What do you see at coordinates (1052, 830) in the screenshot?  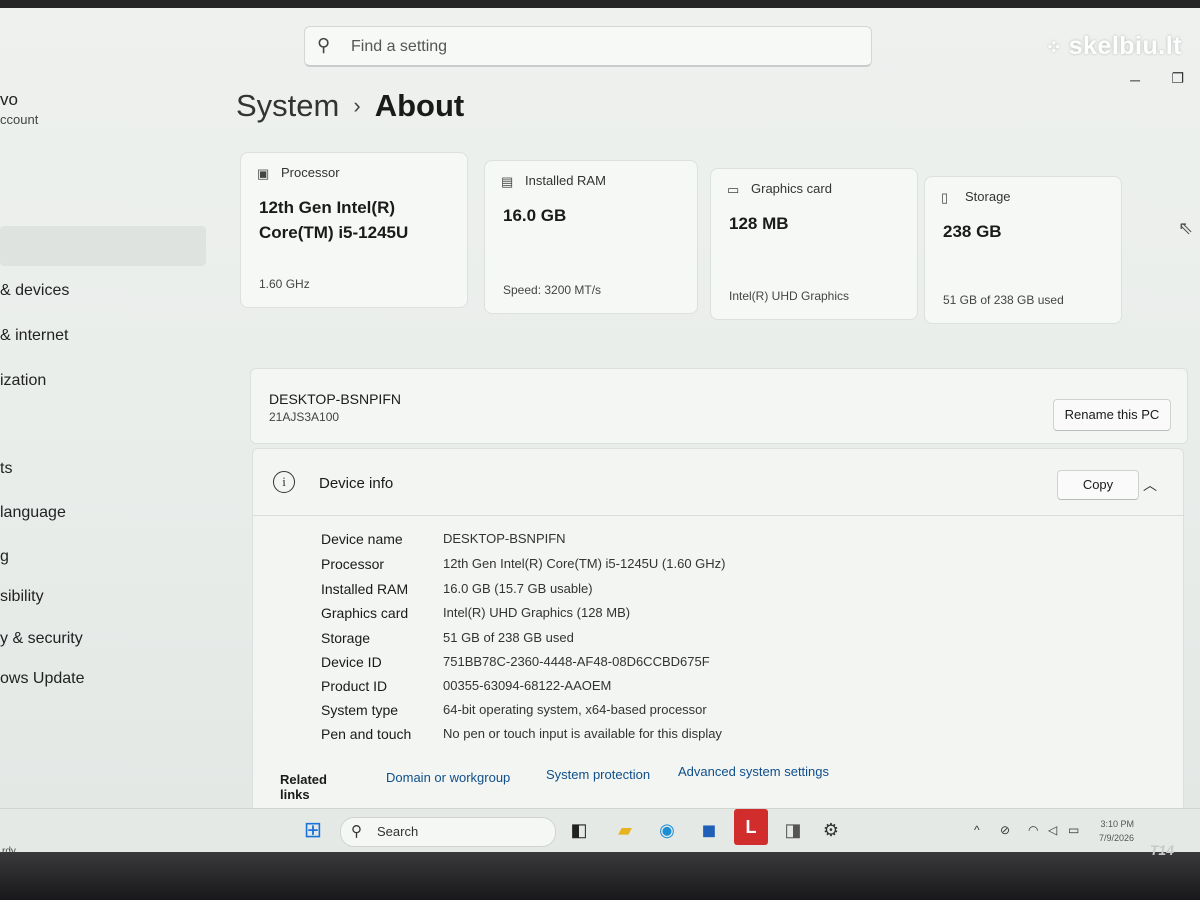 I see `volume-icon: ◁` at bounding box center [1052, 830].